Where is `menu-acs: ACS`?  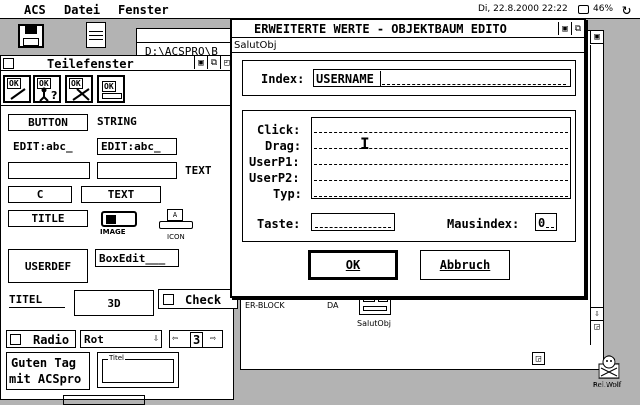 menu-acs: ACS is located at coordinates (35, 10).